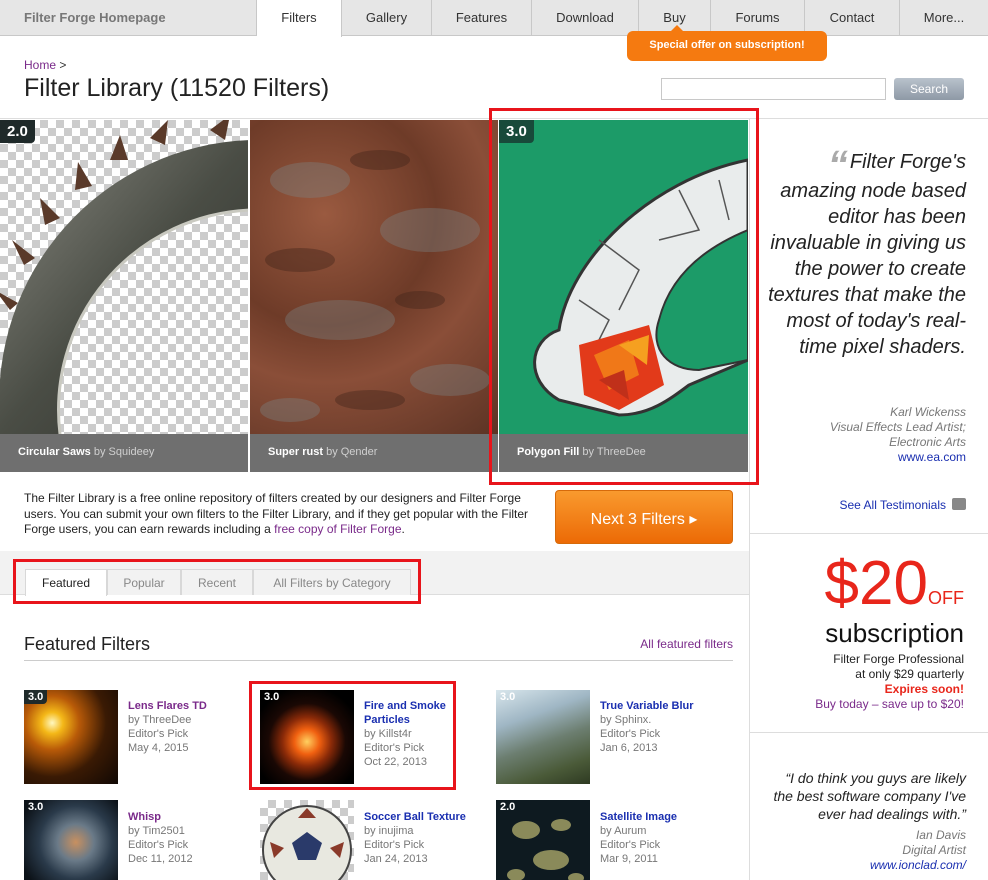 The height and width of the screenshot is (880, 988). I want to click on next-filters-button: Next 3 Filters ▸, so click(644, 517).